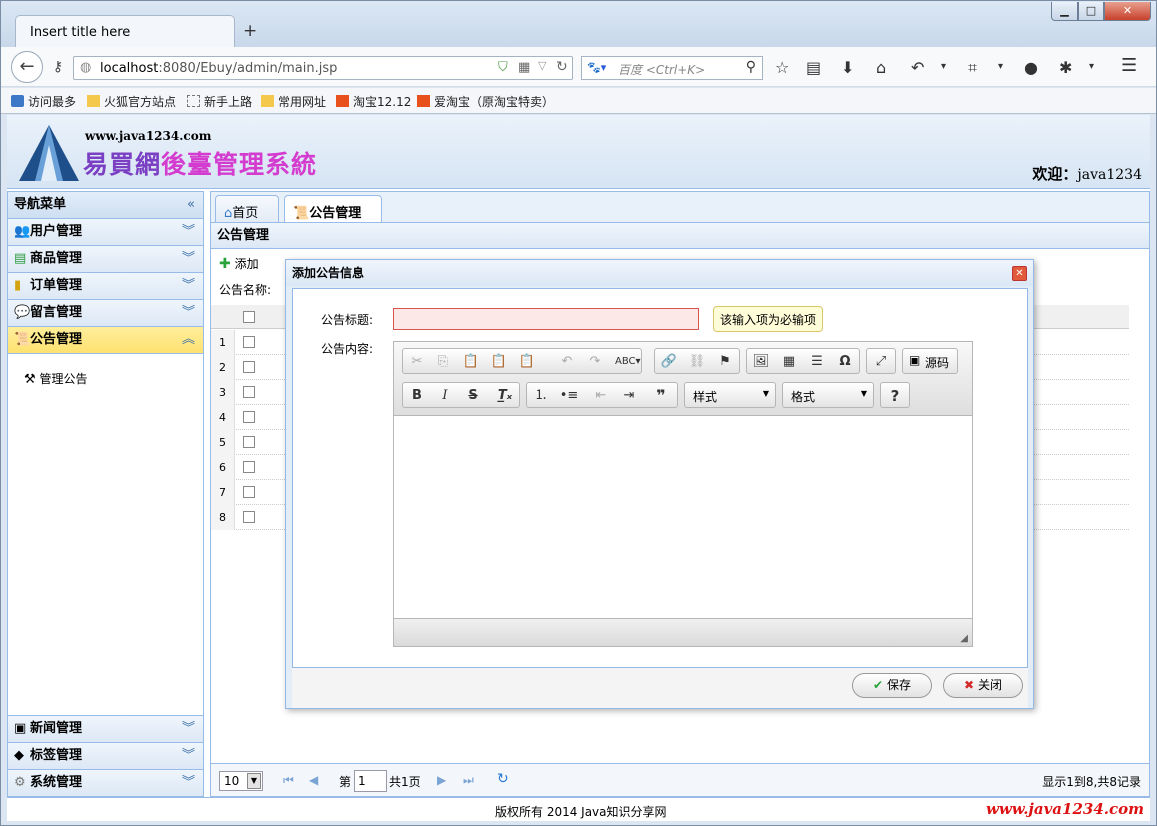  Describe the element at coordinates (43, 101) in the screenshot. I see `bookmark-most-visited: 访问最多` at that location.